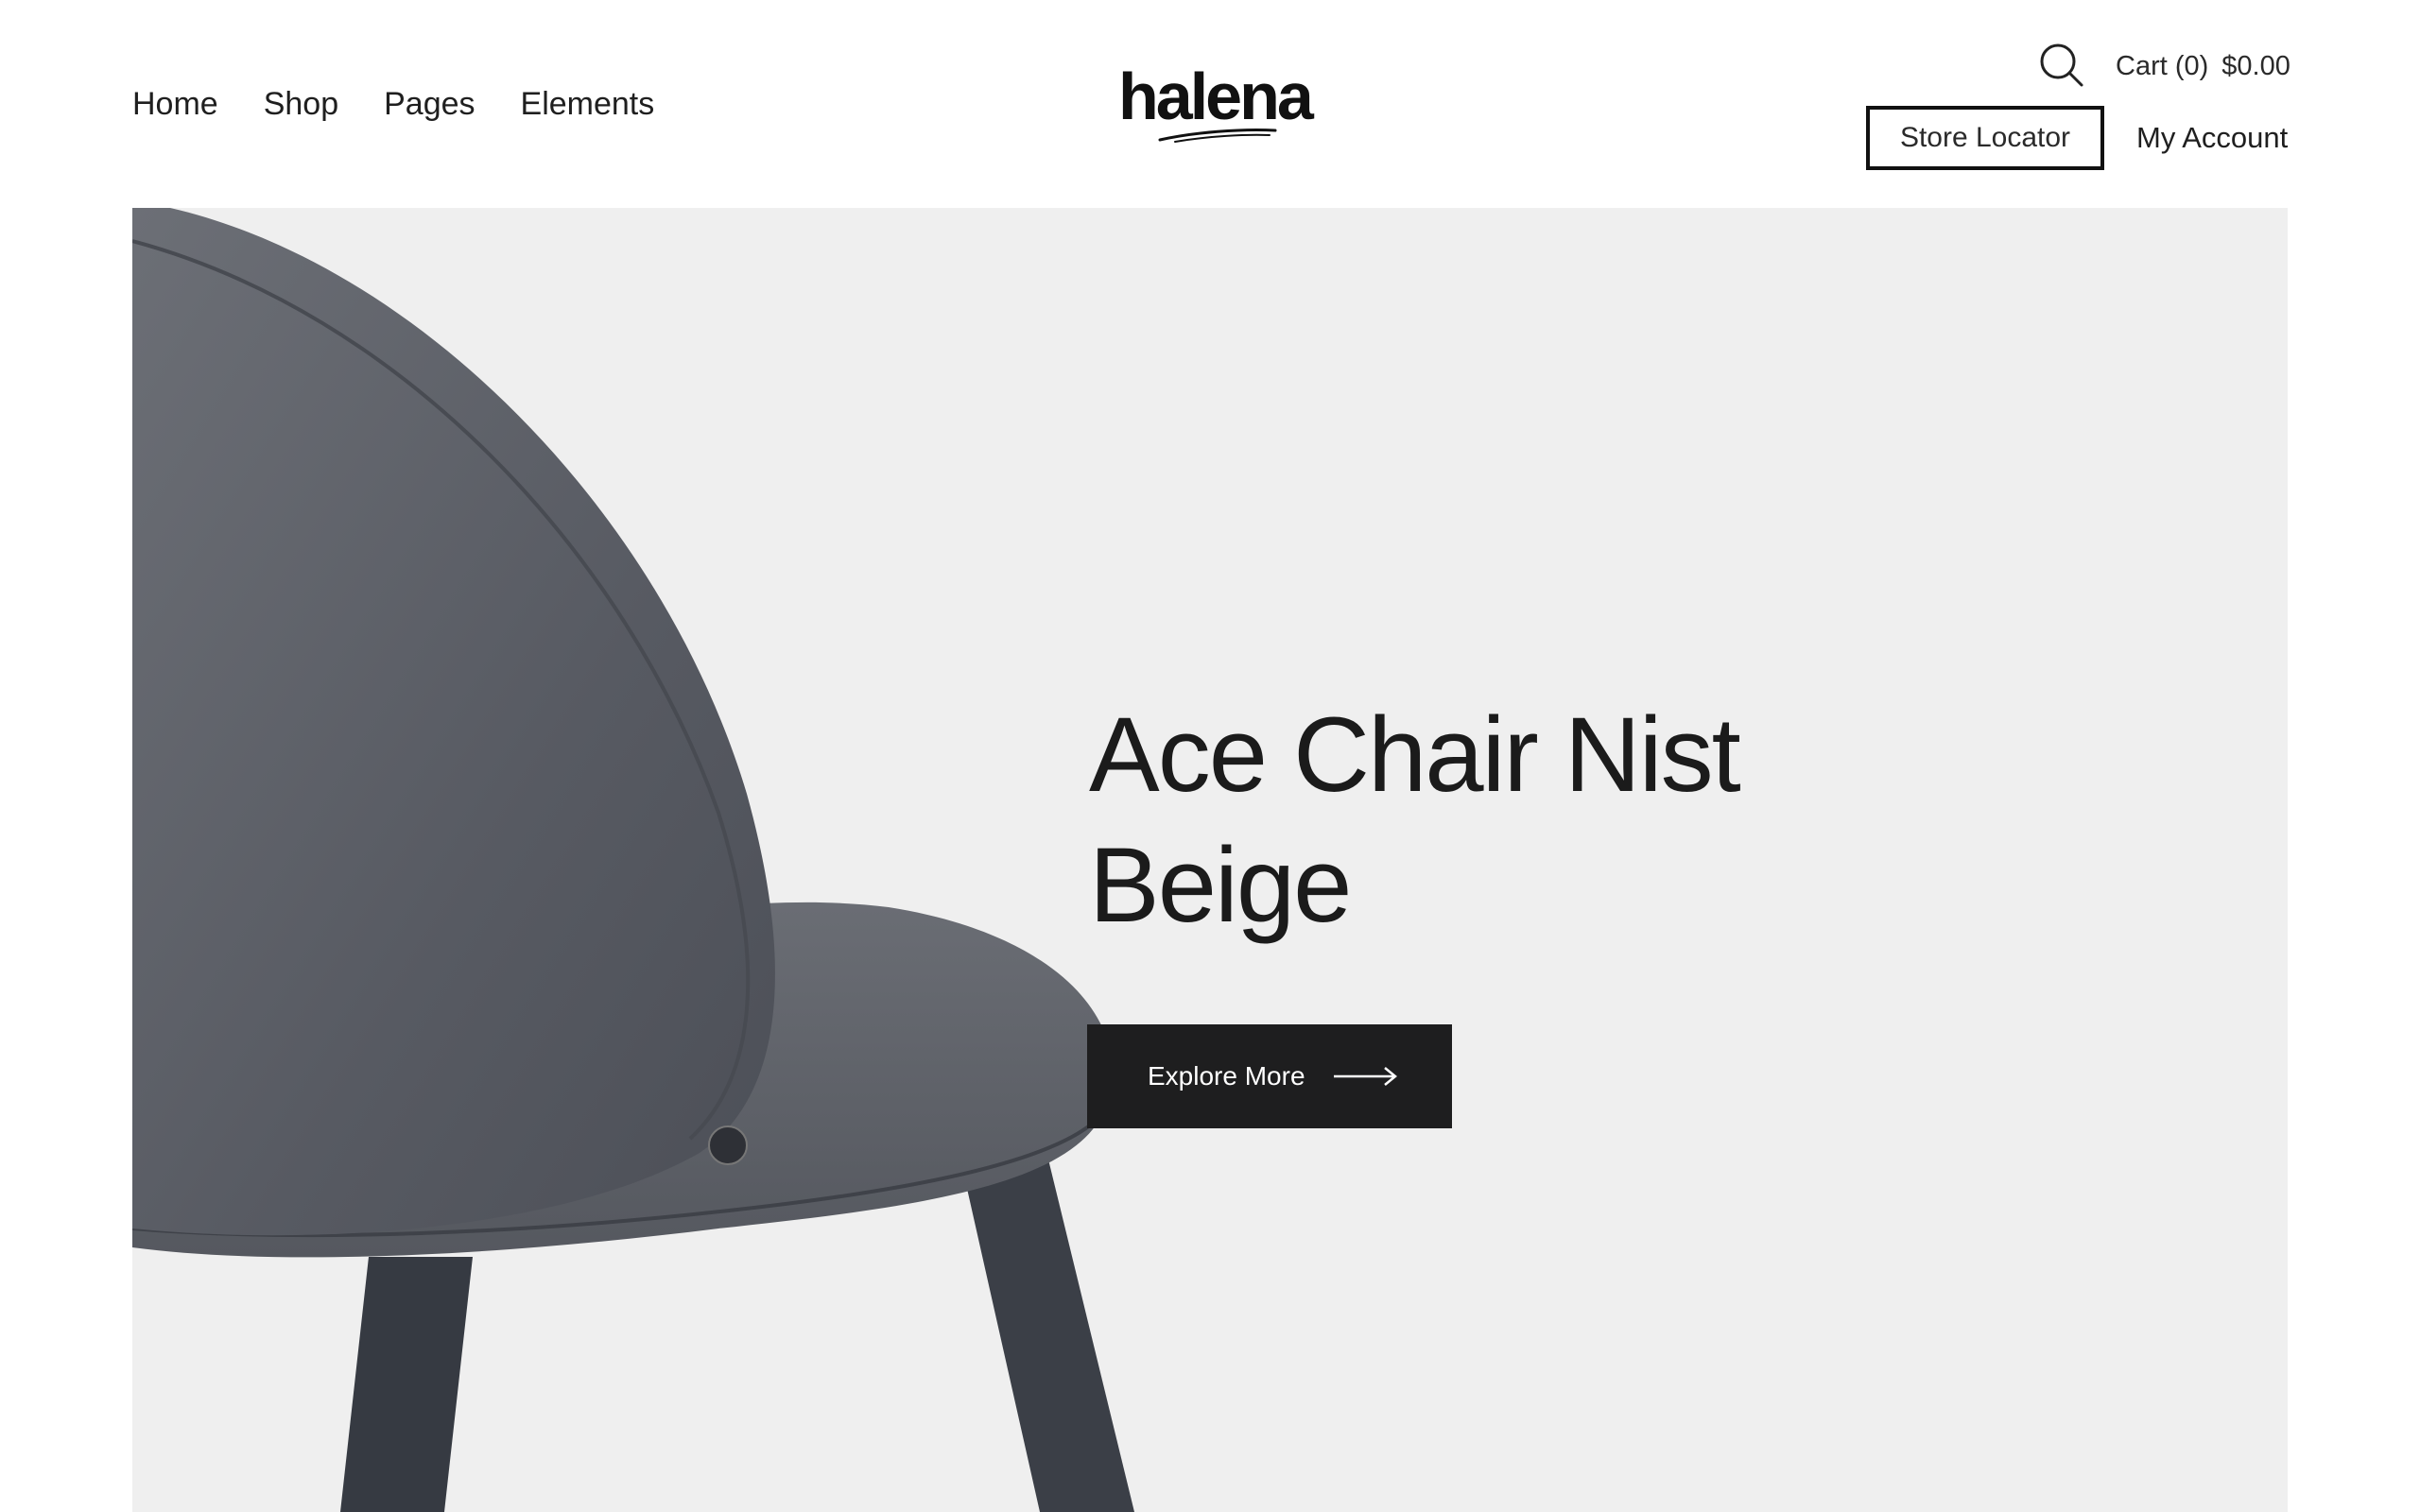  What do you see at coordinates (1415, 755) in the screenshot?
I see `hero-title-line1: Ace Chair Nist` at bounding box center [1415, 755].